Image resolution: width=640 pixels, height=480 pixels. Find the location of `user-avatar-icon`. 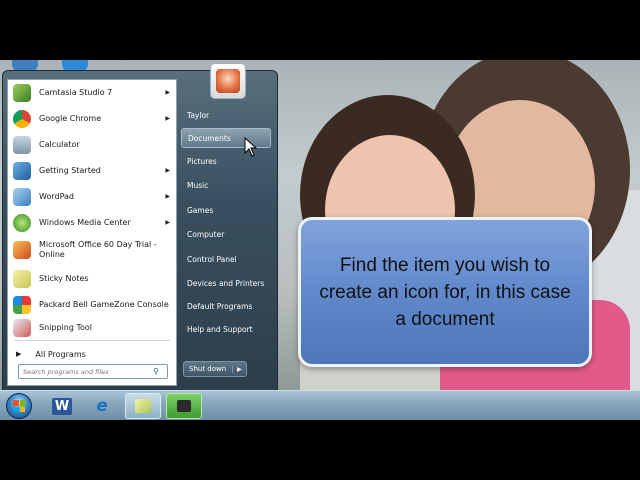

user-avatar-icon is located at coordinates (228, 81).